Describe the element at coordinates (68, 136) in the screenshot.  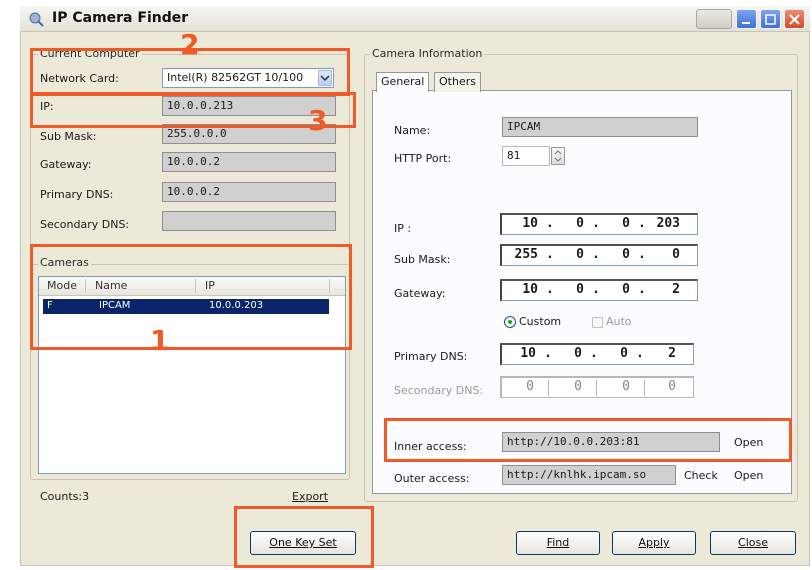
I see `submask-label: Sub Mask:` at that location.